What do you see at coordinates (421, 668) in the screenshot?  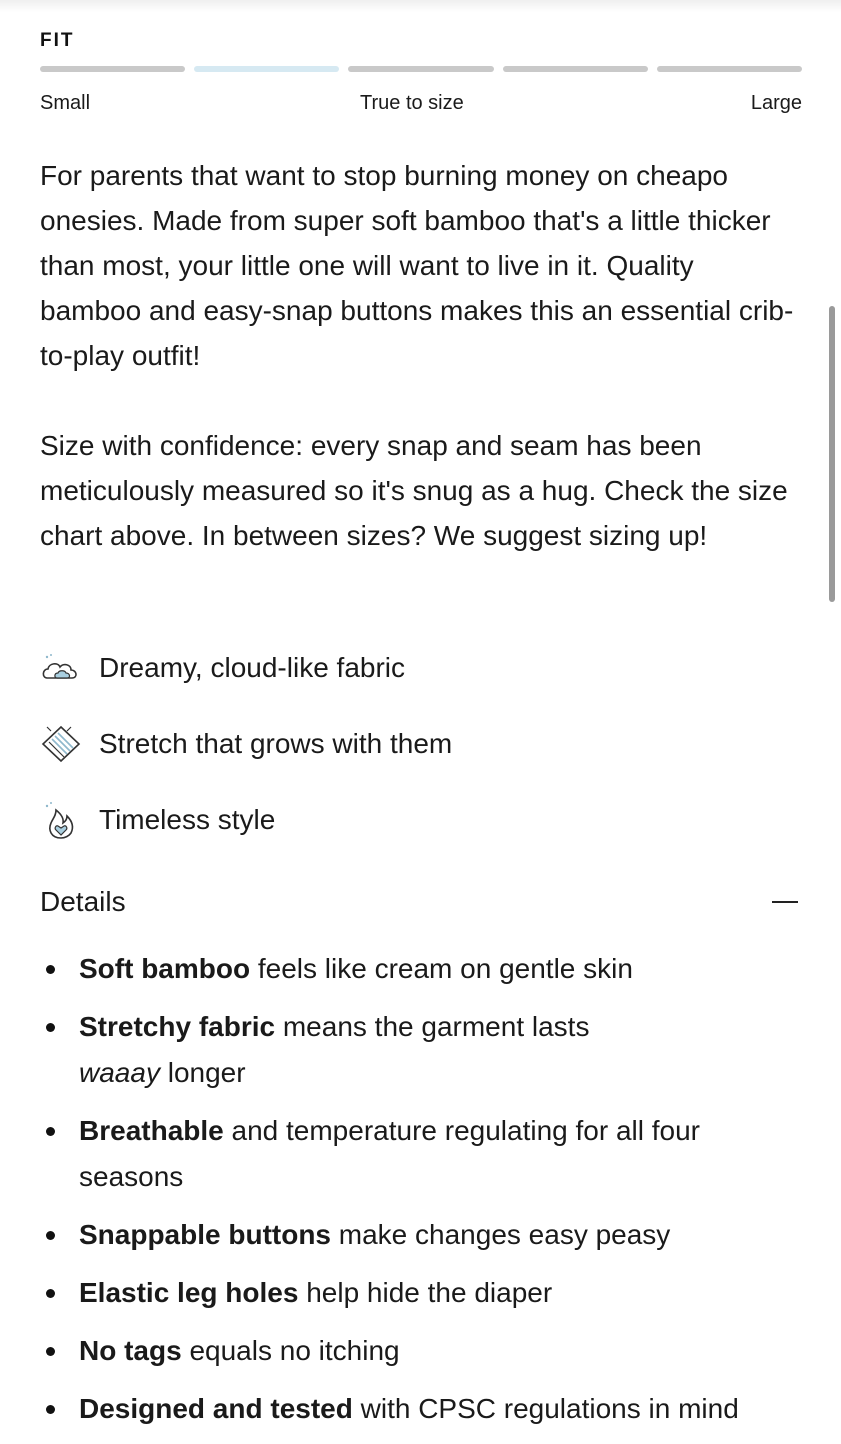 I see `feature-item: Dreamy, cloud-like fabric` at bounding box center [421, 668].